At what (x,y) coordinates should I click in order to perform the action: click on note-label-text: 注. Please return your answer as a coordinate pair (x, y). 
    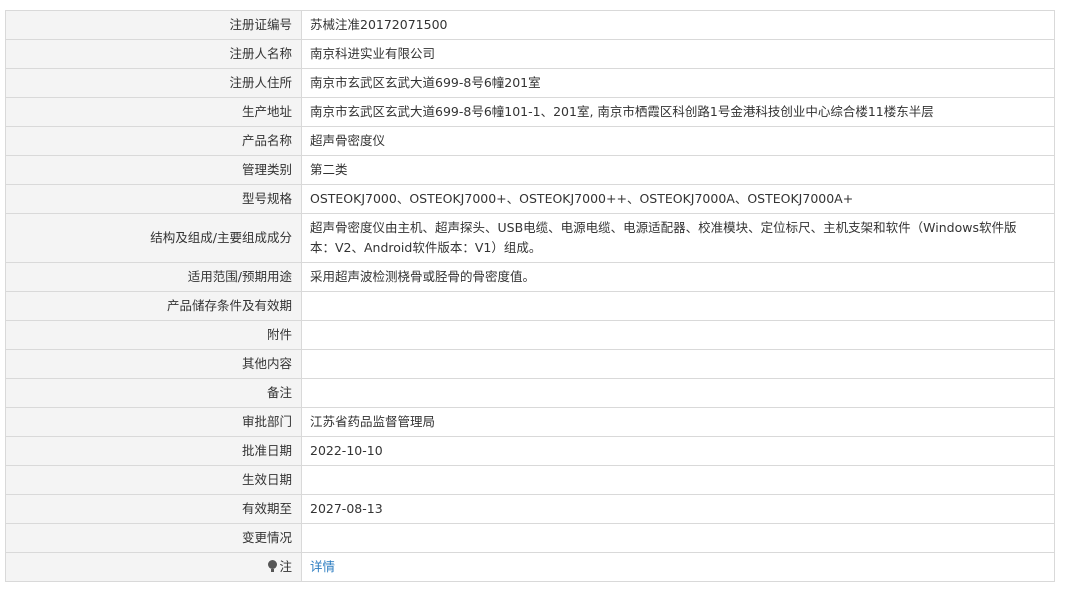
    Looking at the image, I should click on (285, 566).